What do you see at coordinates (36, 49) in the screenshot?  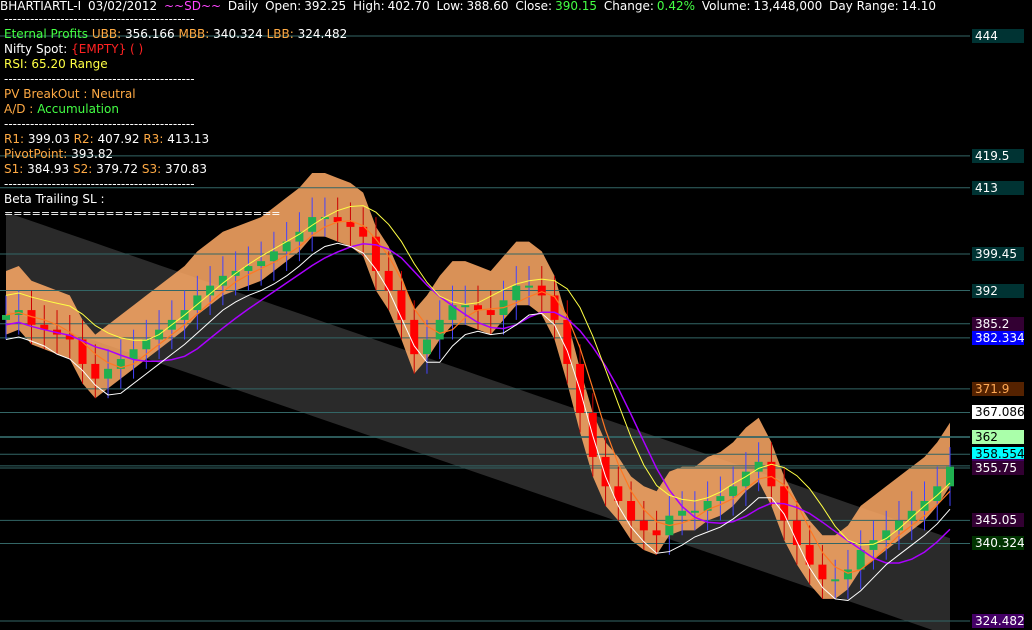 I see `nifty-label: Nifty Spot:` at bounding box center [36, 49].